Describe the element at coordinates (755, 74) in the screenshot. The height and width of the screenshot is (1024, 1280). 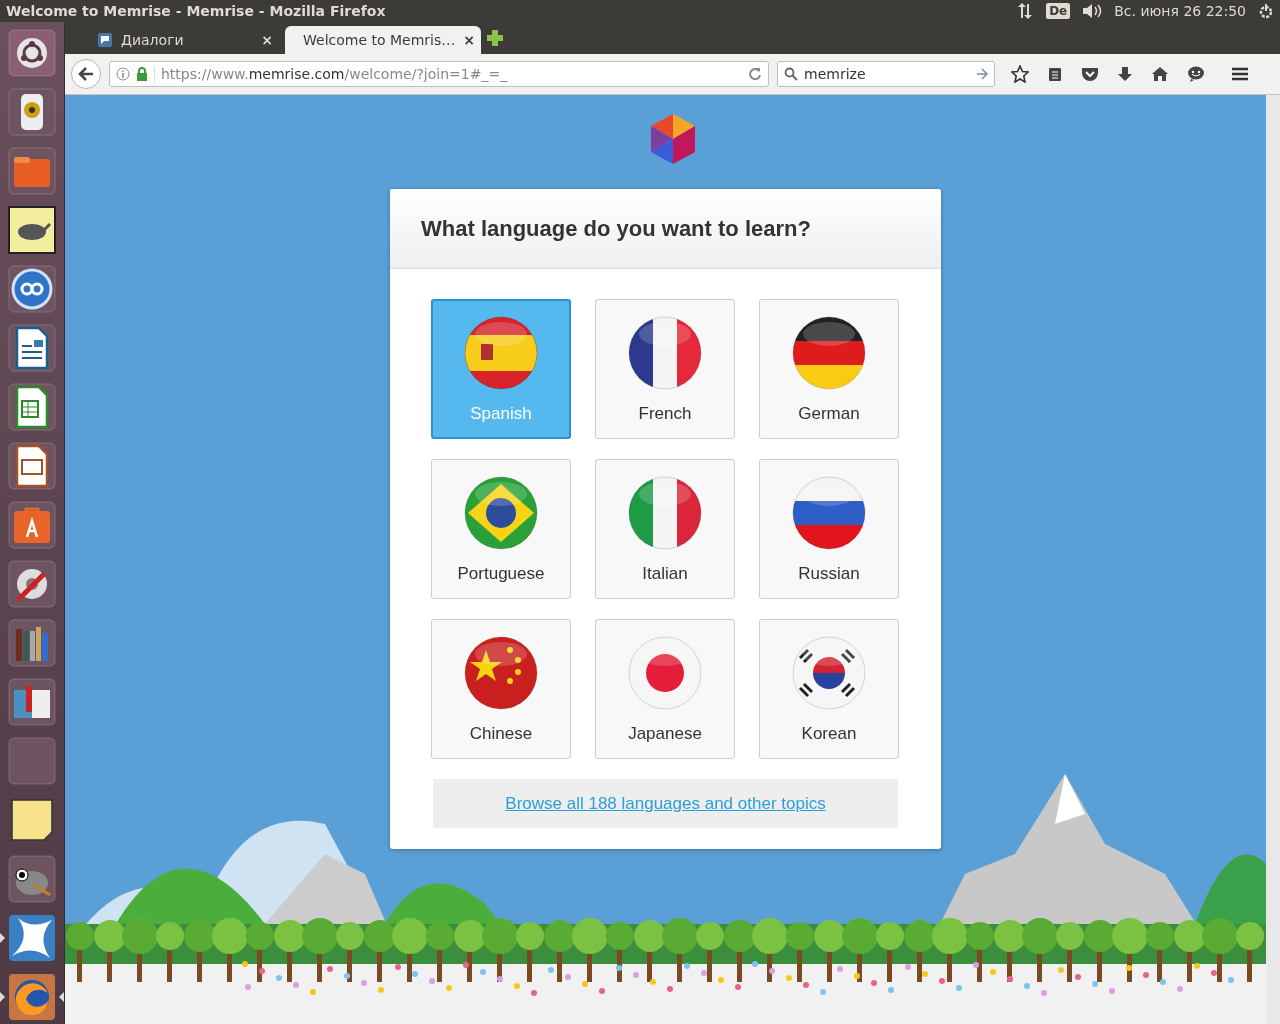
I see `reload-icon` at that location.